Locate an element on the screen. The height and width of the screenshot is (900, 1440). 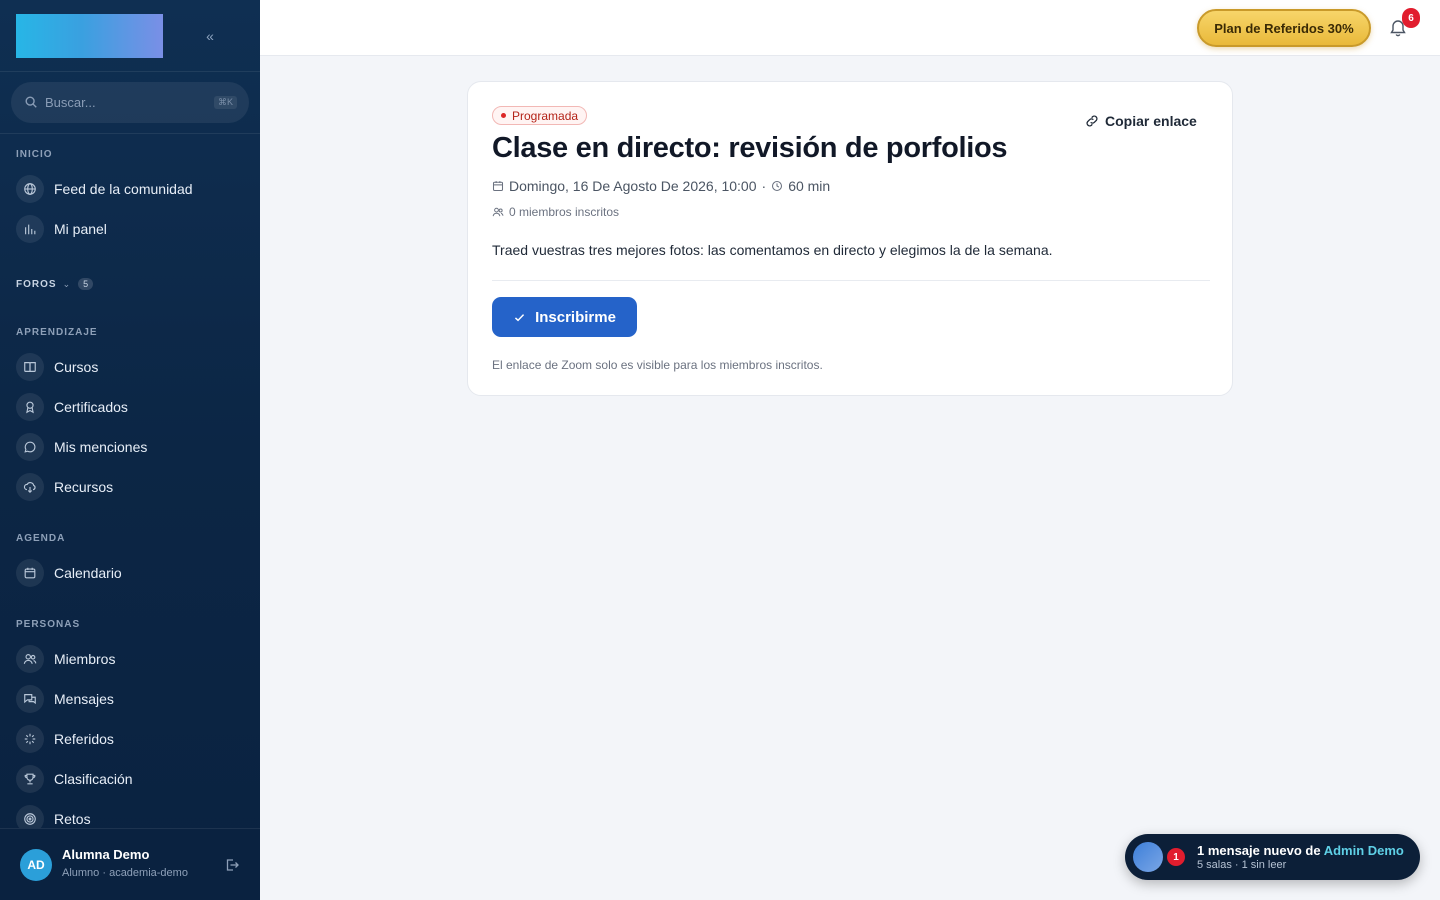
sidebar-item-label: Mi panel is located at coordinates (80, 229).